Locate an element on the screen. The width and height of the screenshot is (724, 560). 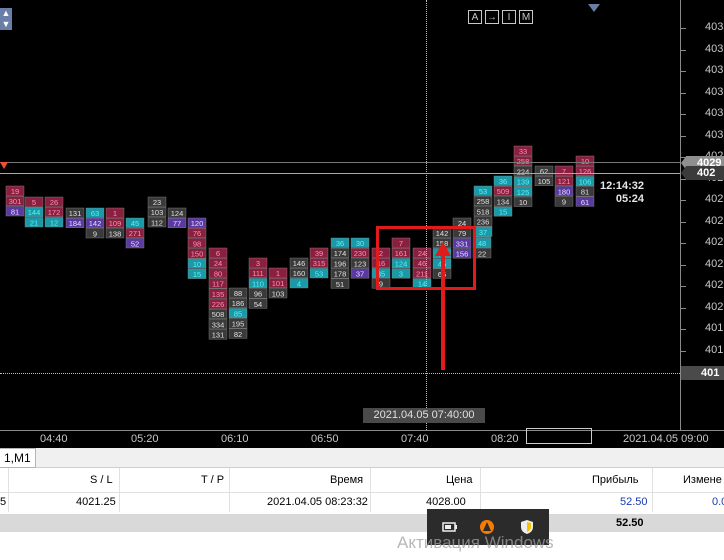
text-tool-button: A is located at coordinates (475, 17).